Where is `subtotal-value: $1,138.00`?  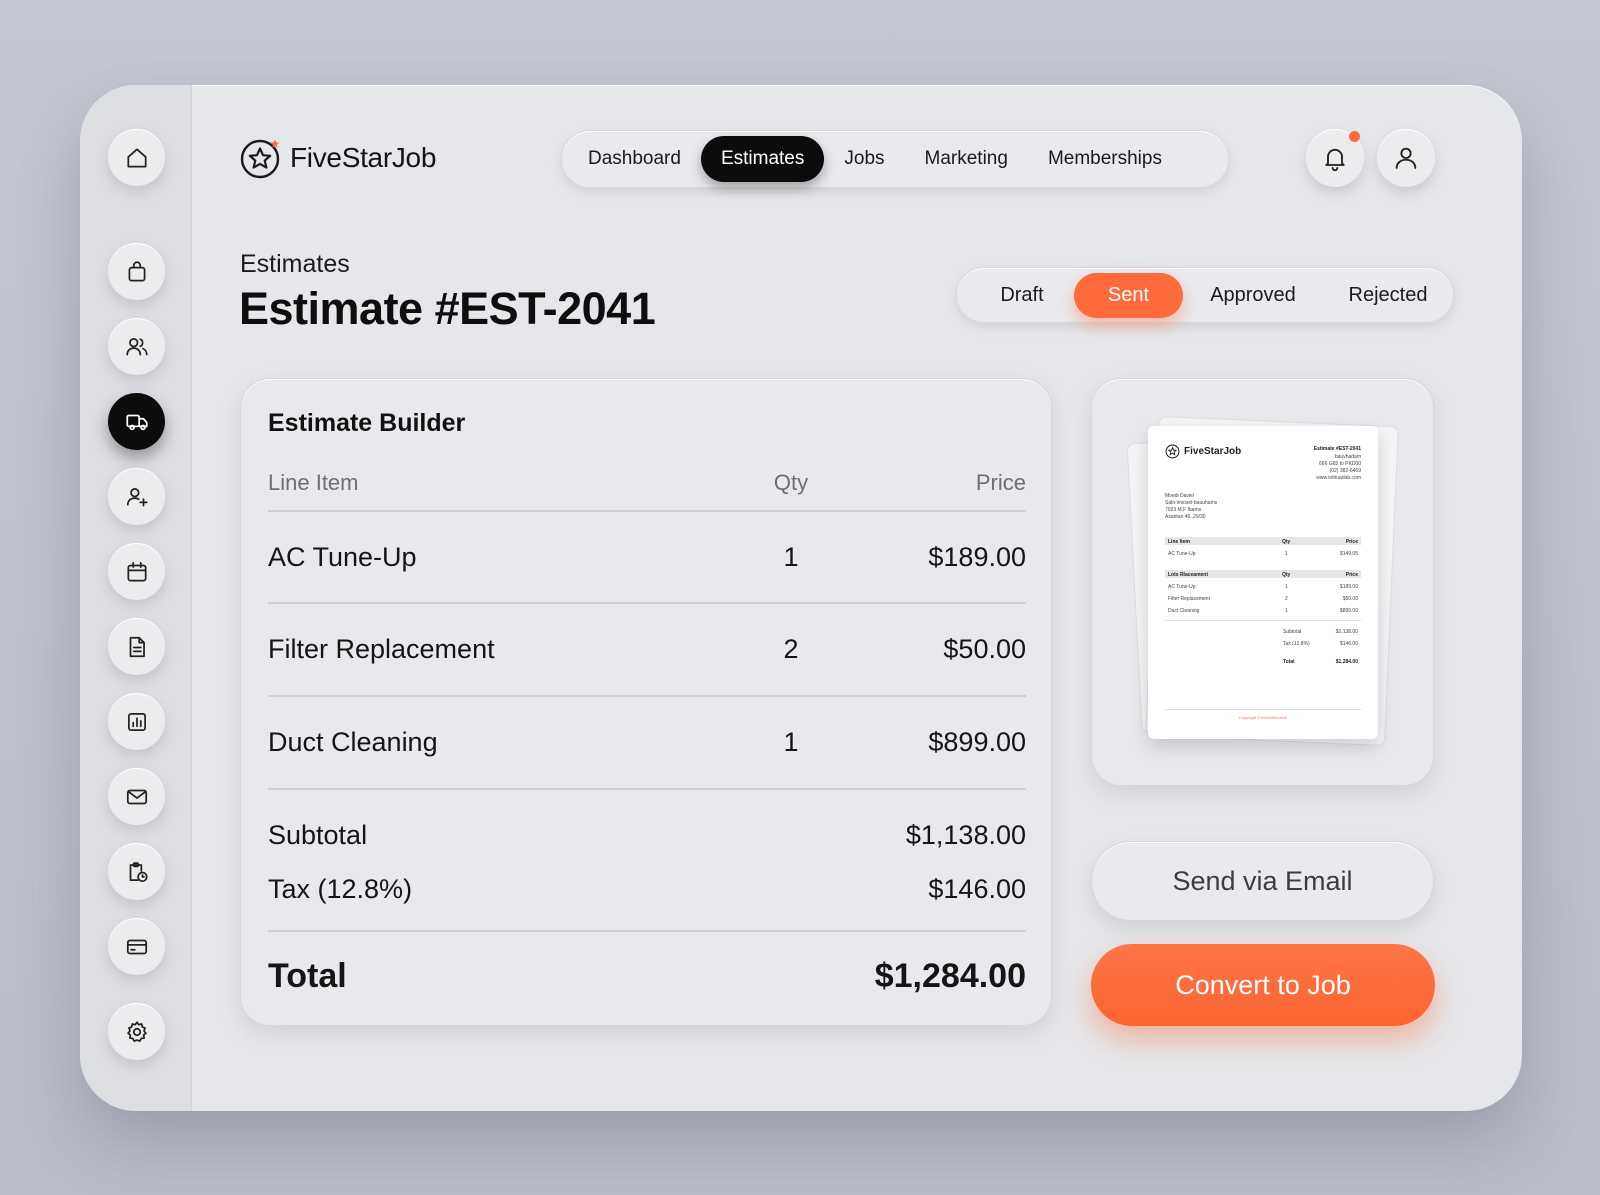
subtotal-value: $1,138.00 is located at coordinates (965, 835).